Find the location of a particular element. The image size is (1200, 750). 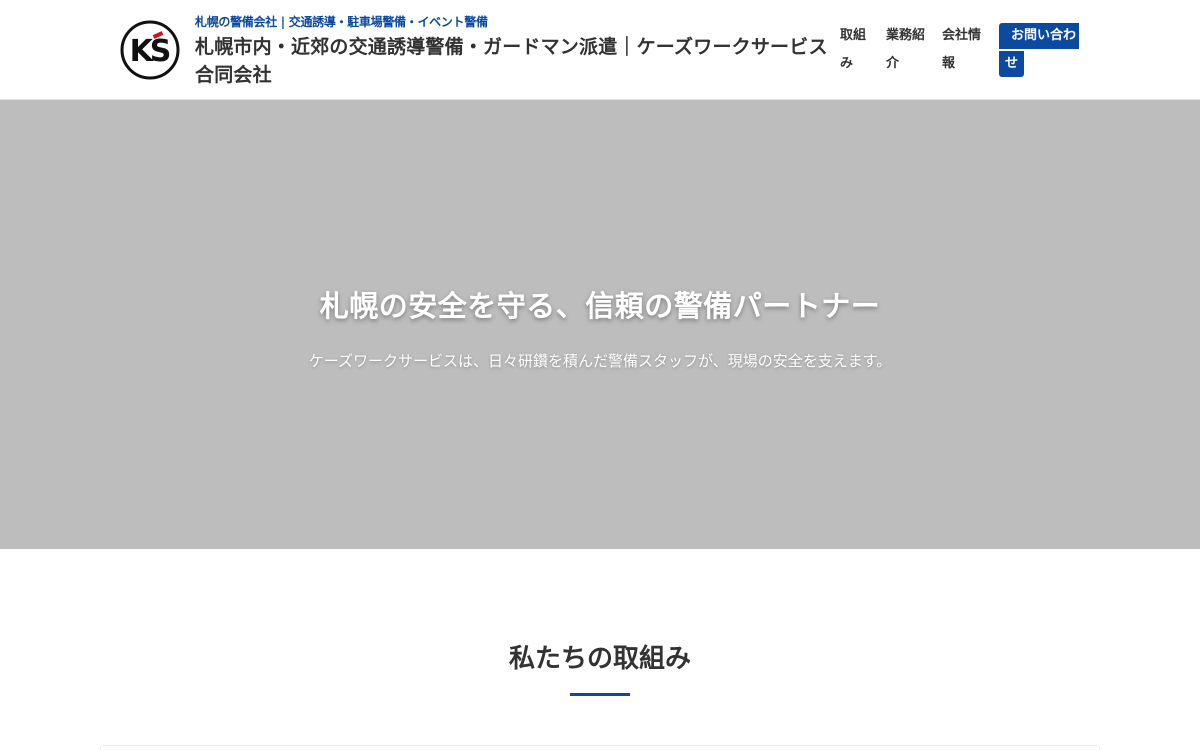

section-title-underline is located at coordinates (600, 694).